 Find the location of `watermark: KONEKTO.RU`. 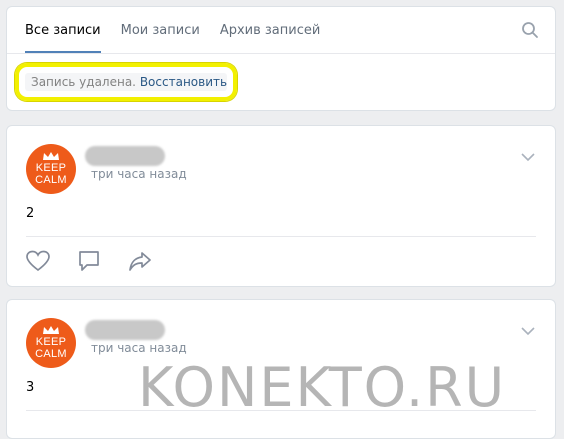

watermark: KONEKTO.RU is located at coordinates (322, 387).